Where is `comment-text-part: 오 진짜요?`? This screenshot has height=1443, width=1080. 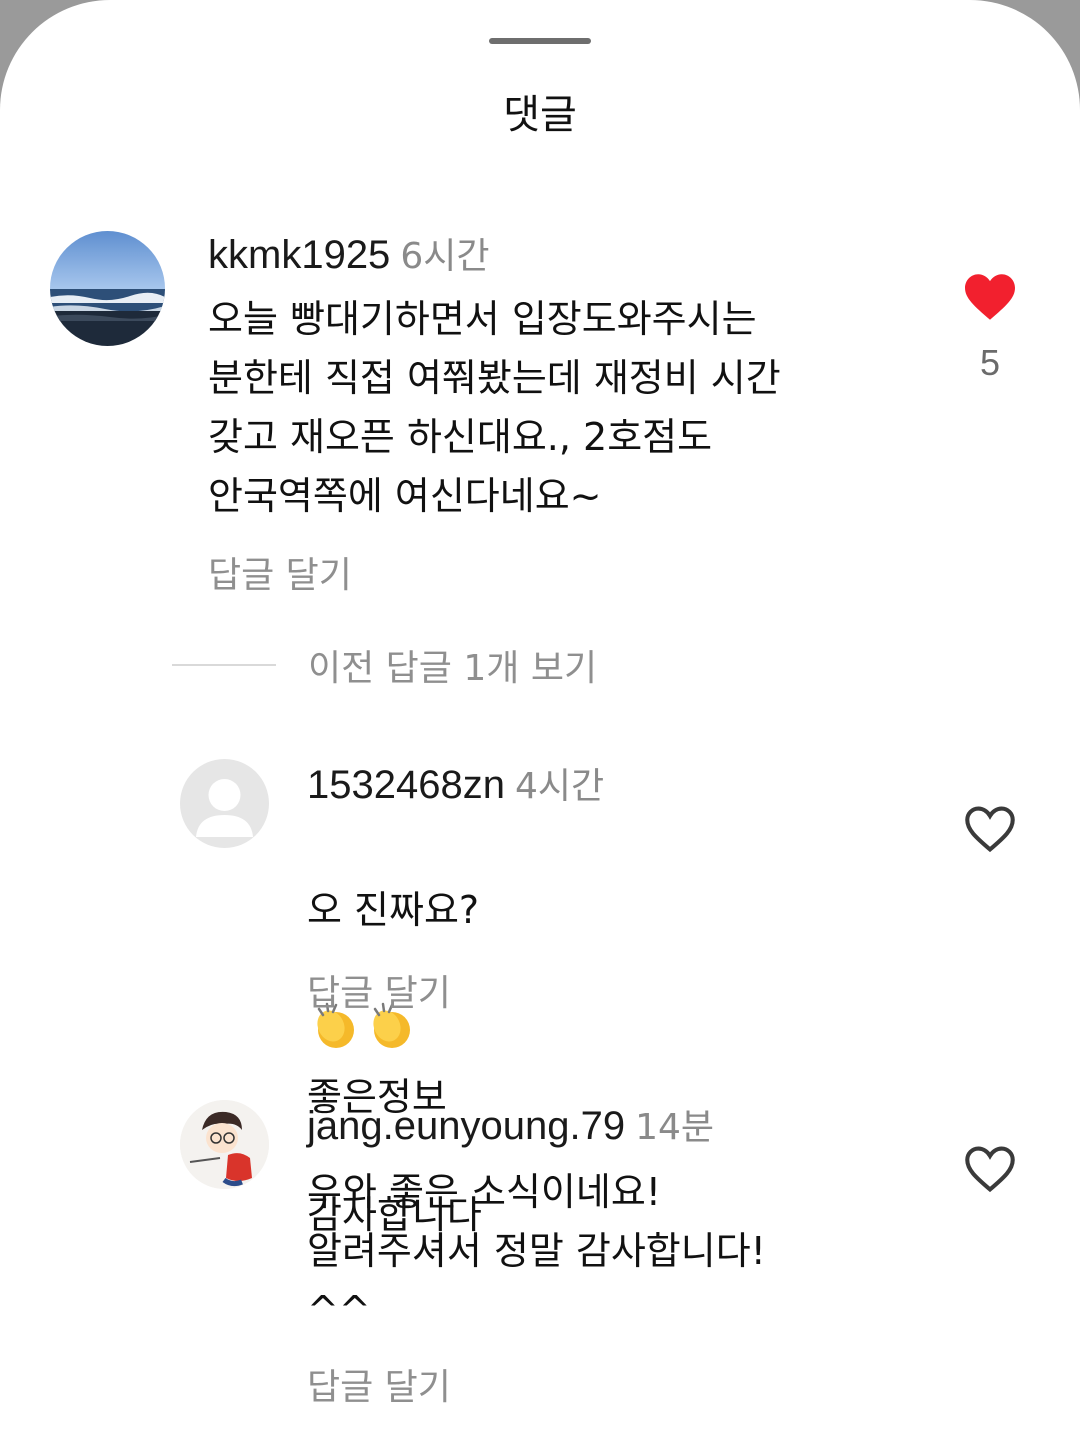
comment-text-part: 오 진짜요? is located at coordinates (393, 910).